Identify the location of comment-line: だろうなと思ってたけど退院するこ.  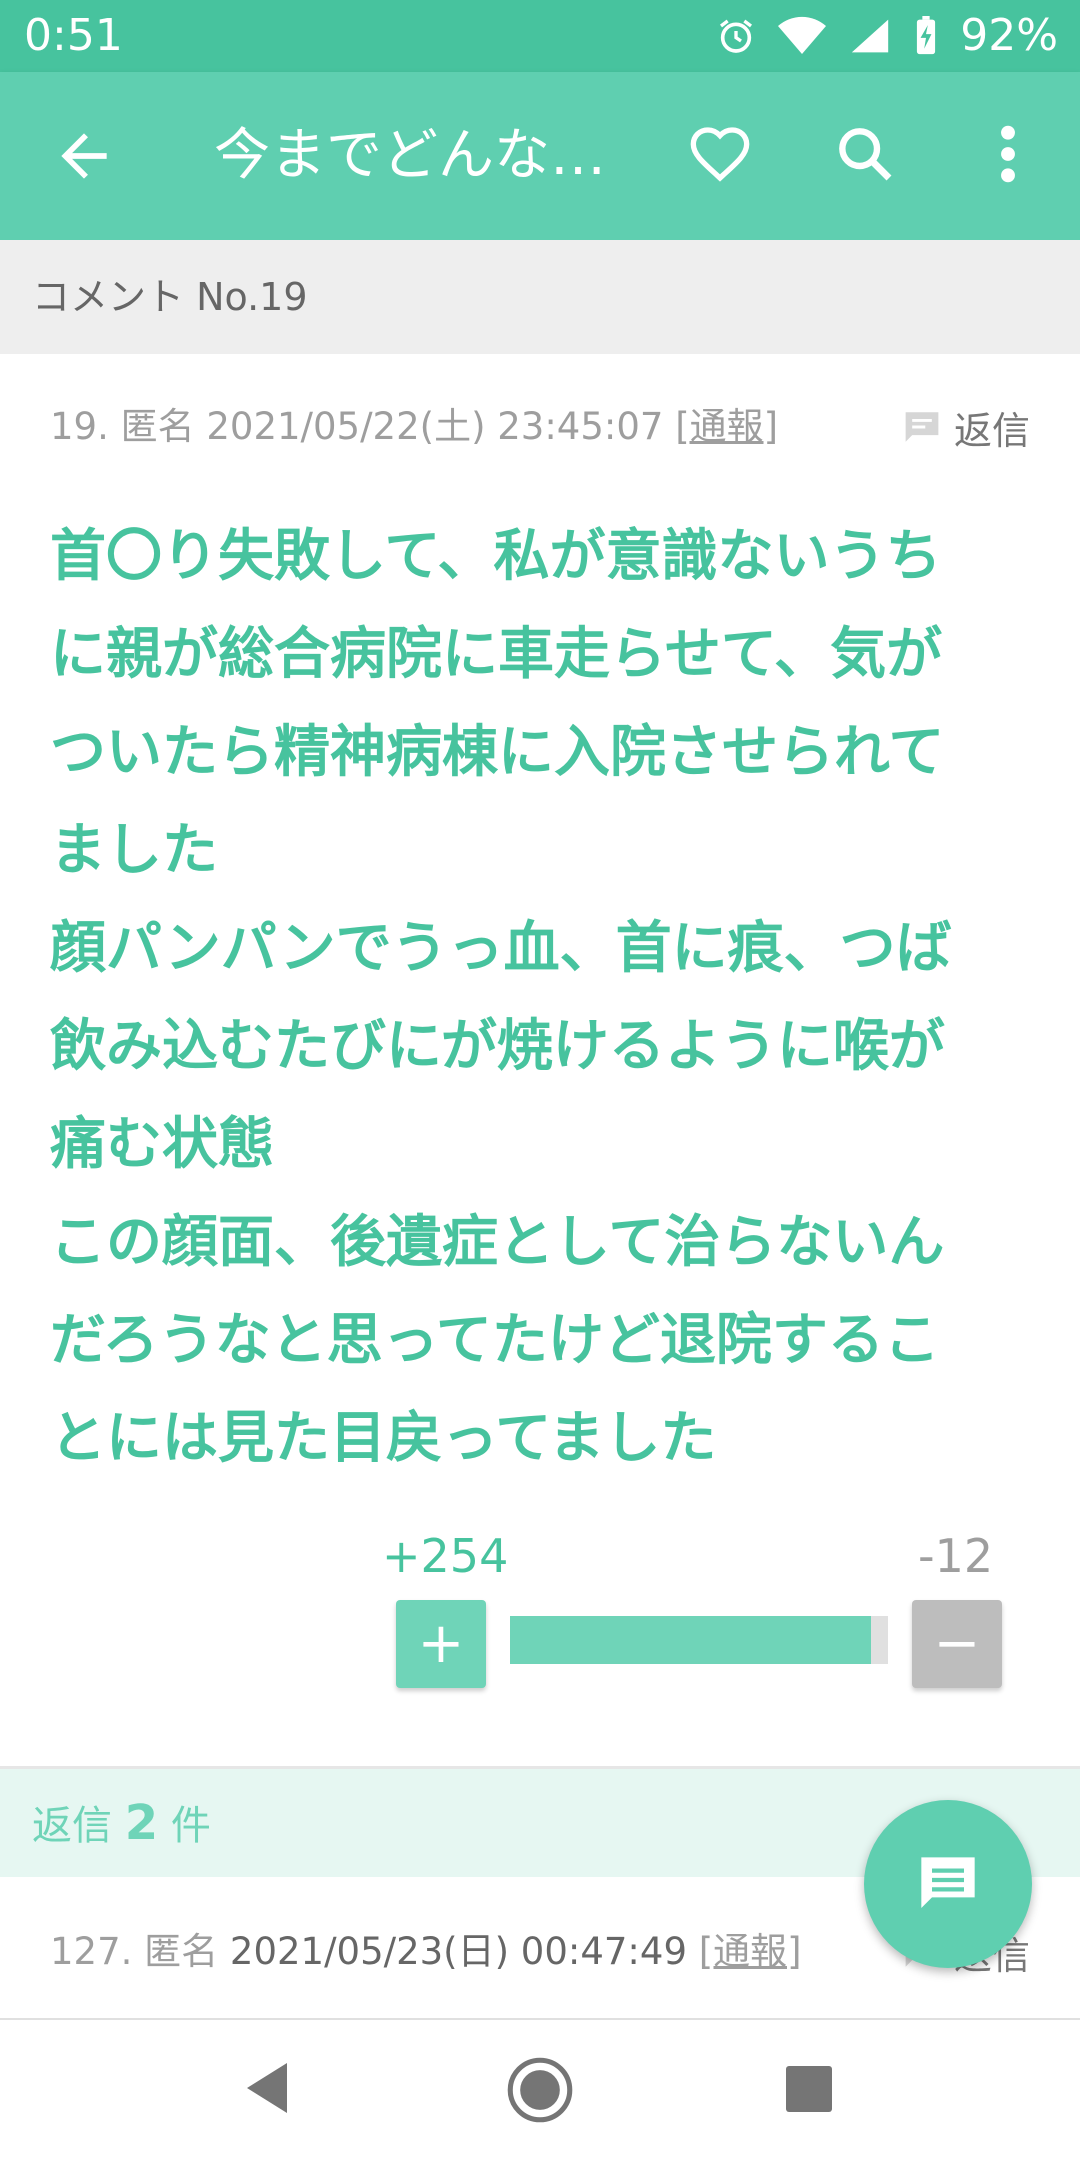
(495, 1340).